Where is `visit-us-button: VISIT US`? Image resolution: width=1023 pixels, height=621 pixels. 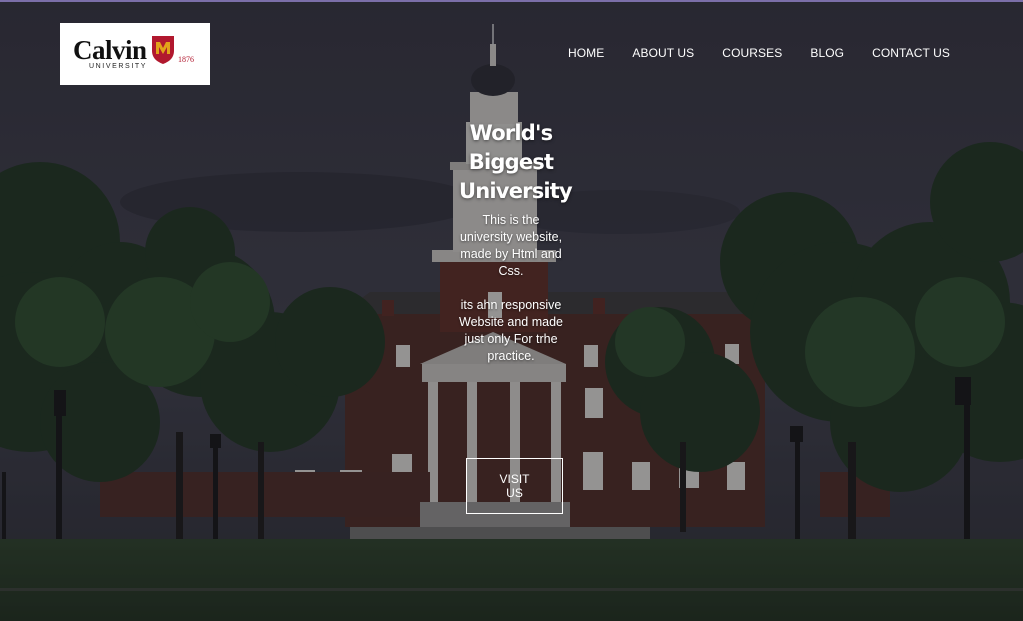
visit-us-button: VISIT US is located at coordinates (514, 486).